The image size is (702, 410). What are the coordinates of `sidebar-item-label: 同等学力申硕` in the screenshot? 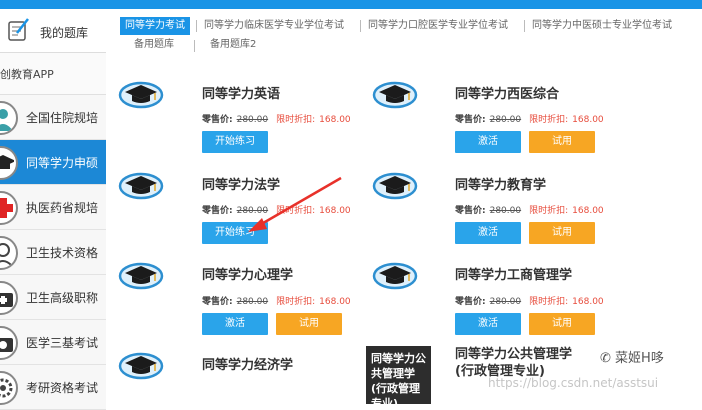 It's located at (62, 163).